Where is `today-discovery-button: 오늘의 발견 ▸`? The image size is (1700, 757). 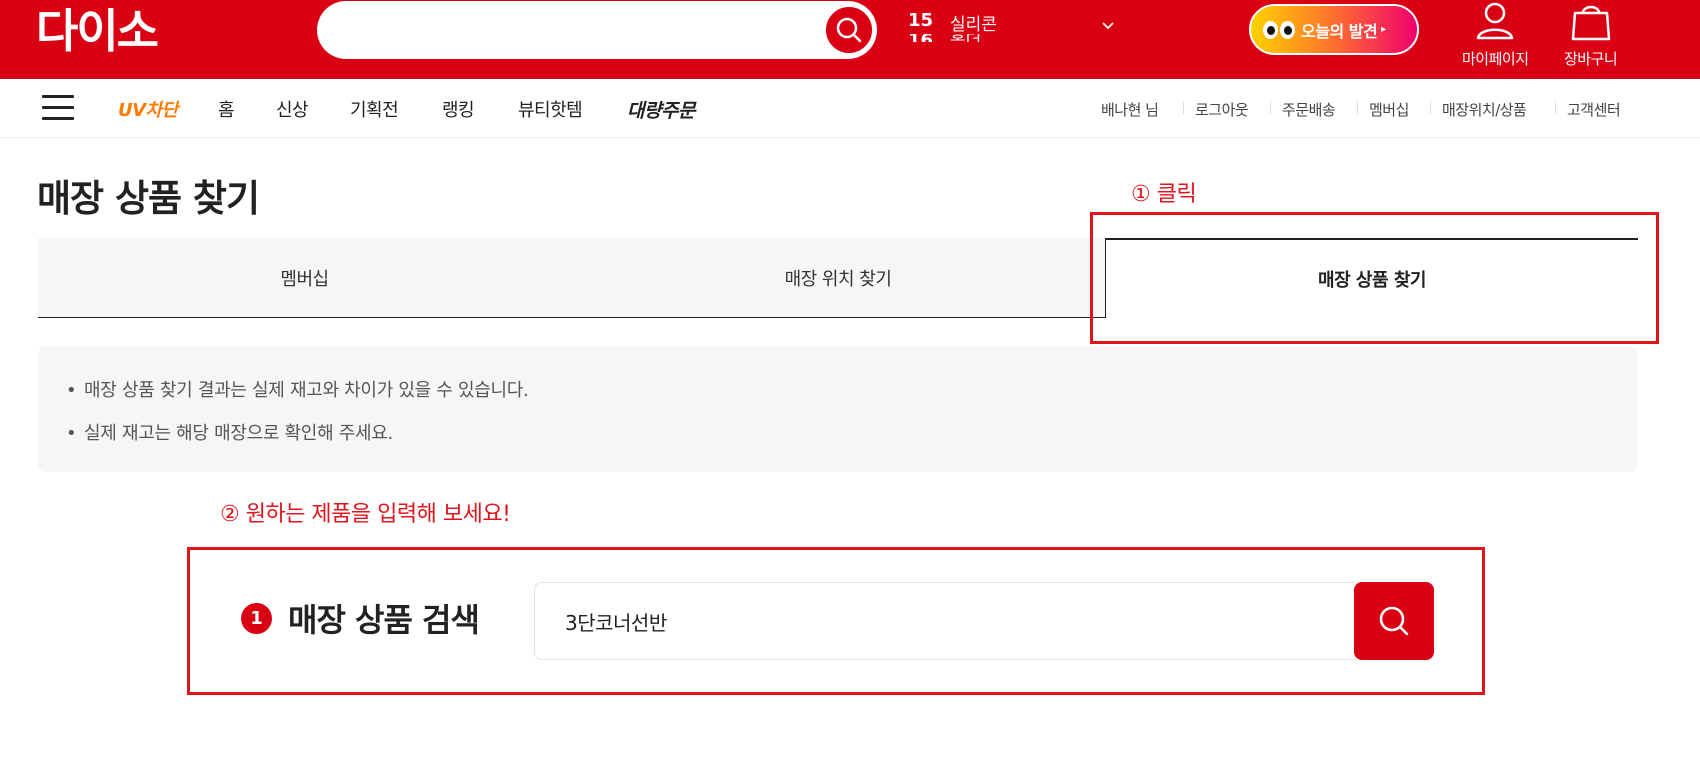
today-discovery-button: 오늘의 발견 ▸ is located at coordinates (1334, 29).